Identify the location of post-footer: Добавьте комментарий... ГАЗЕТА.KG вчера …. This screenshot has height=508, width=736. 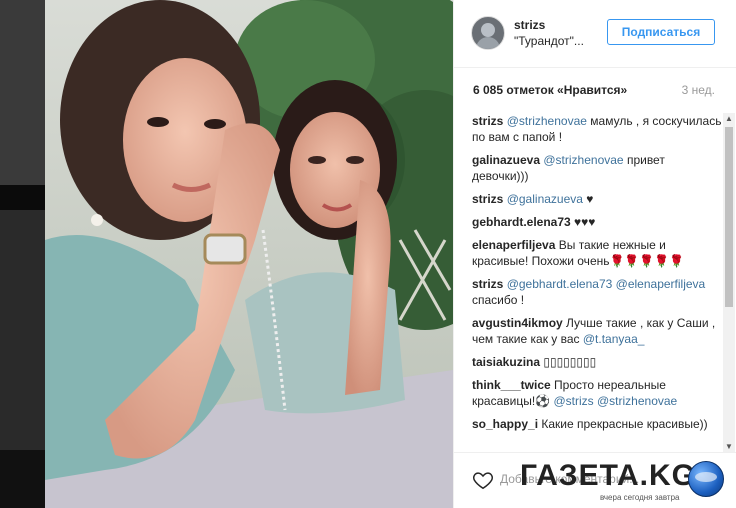
(595, 480).